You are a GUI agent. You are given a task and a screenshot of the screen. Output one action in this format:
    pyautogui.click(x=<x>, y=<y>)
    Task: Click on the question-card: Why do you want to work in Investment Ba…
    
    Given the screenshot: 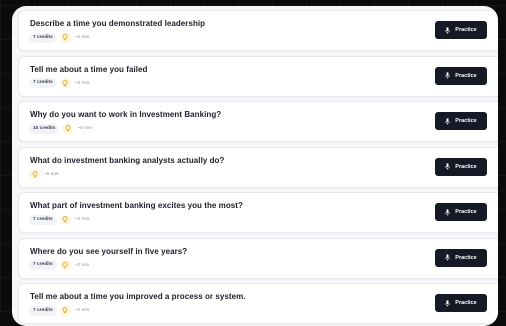 What is the action you would take?
    pyautogui.click(x=258, y=121)
    